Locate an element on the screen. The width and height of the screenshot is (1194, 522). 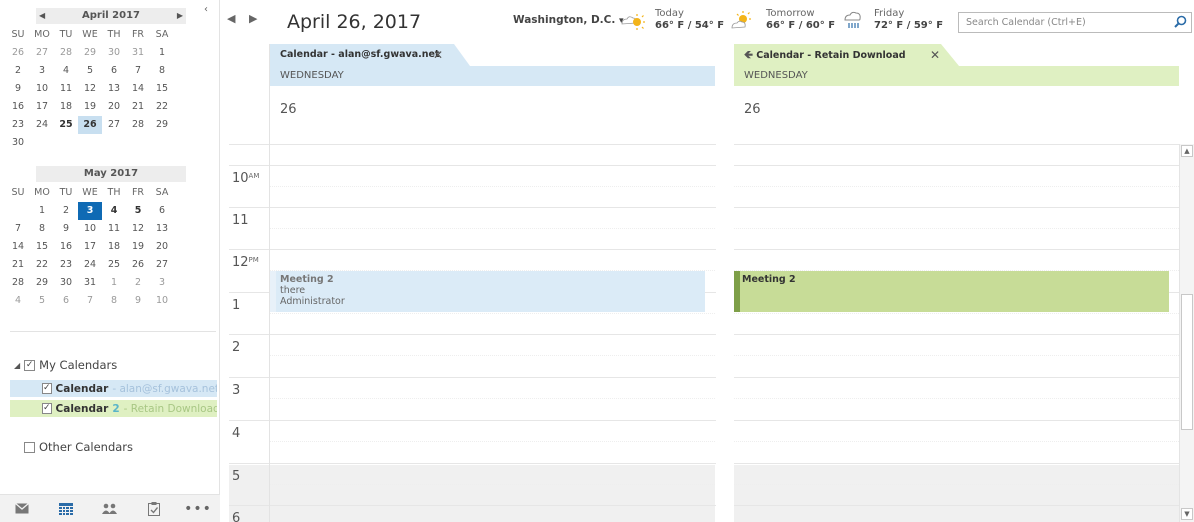
overlay-arrow-icon: 🡸 is located at coordinates (748, 54).